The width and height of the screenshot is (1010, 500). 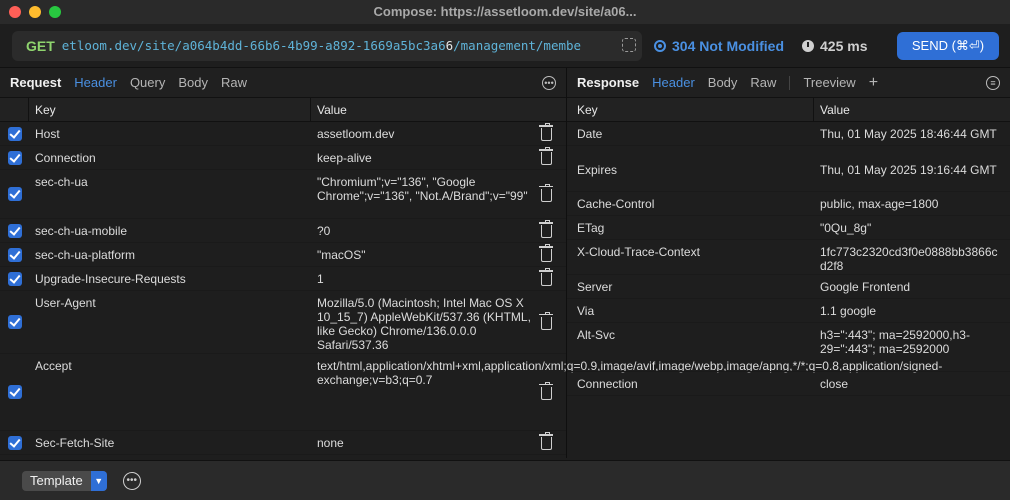 What do you see at coordinates (660, 45) in the screenshot?
I see `status-icon` at bounding box center [660, 45].